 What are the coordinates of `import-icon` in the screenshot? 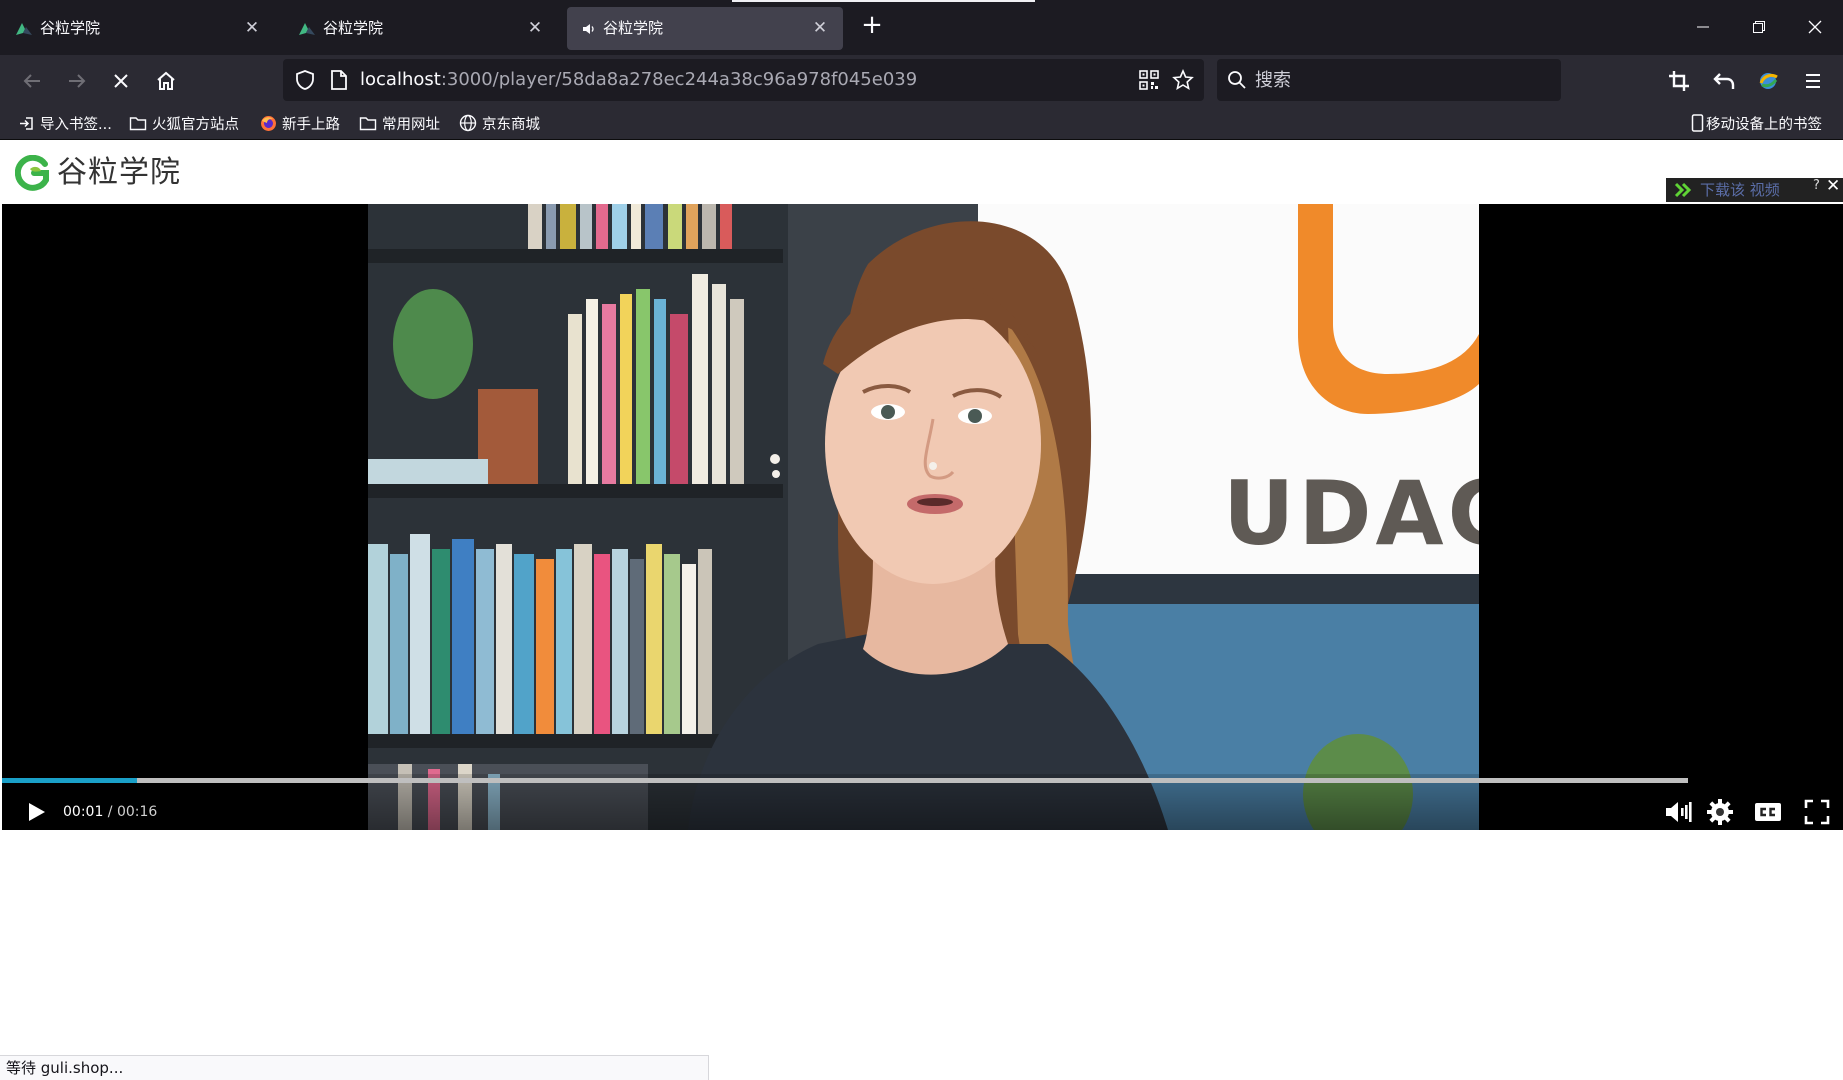 It's located at (26, 123).